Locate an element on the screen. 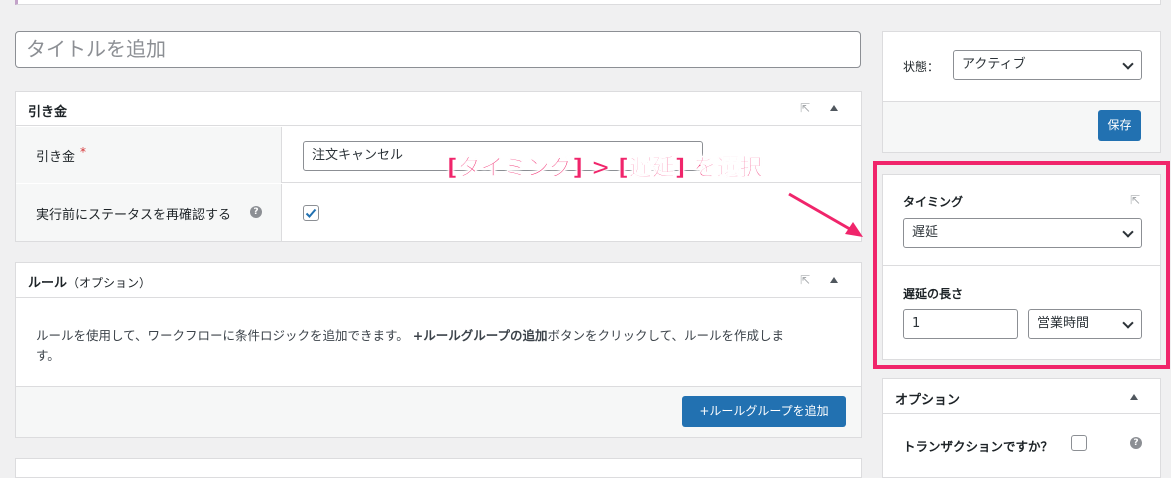 The width and height of the screenshot is (1171, 478). checkmark-icon is located at coordinates (311, 213).